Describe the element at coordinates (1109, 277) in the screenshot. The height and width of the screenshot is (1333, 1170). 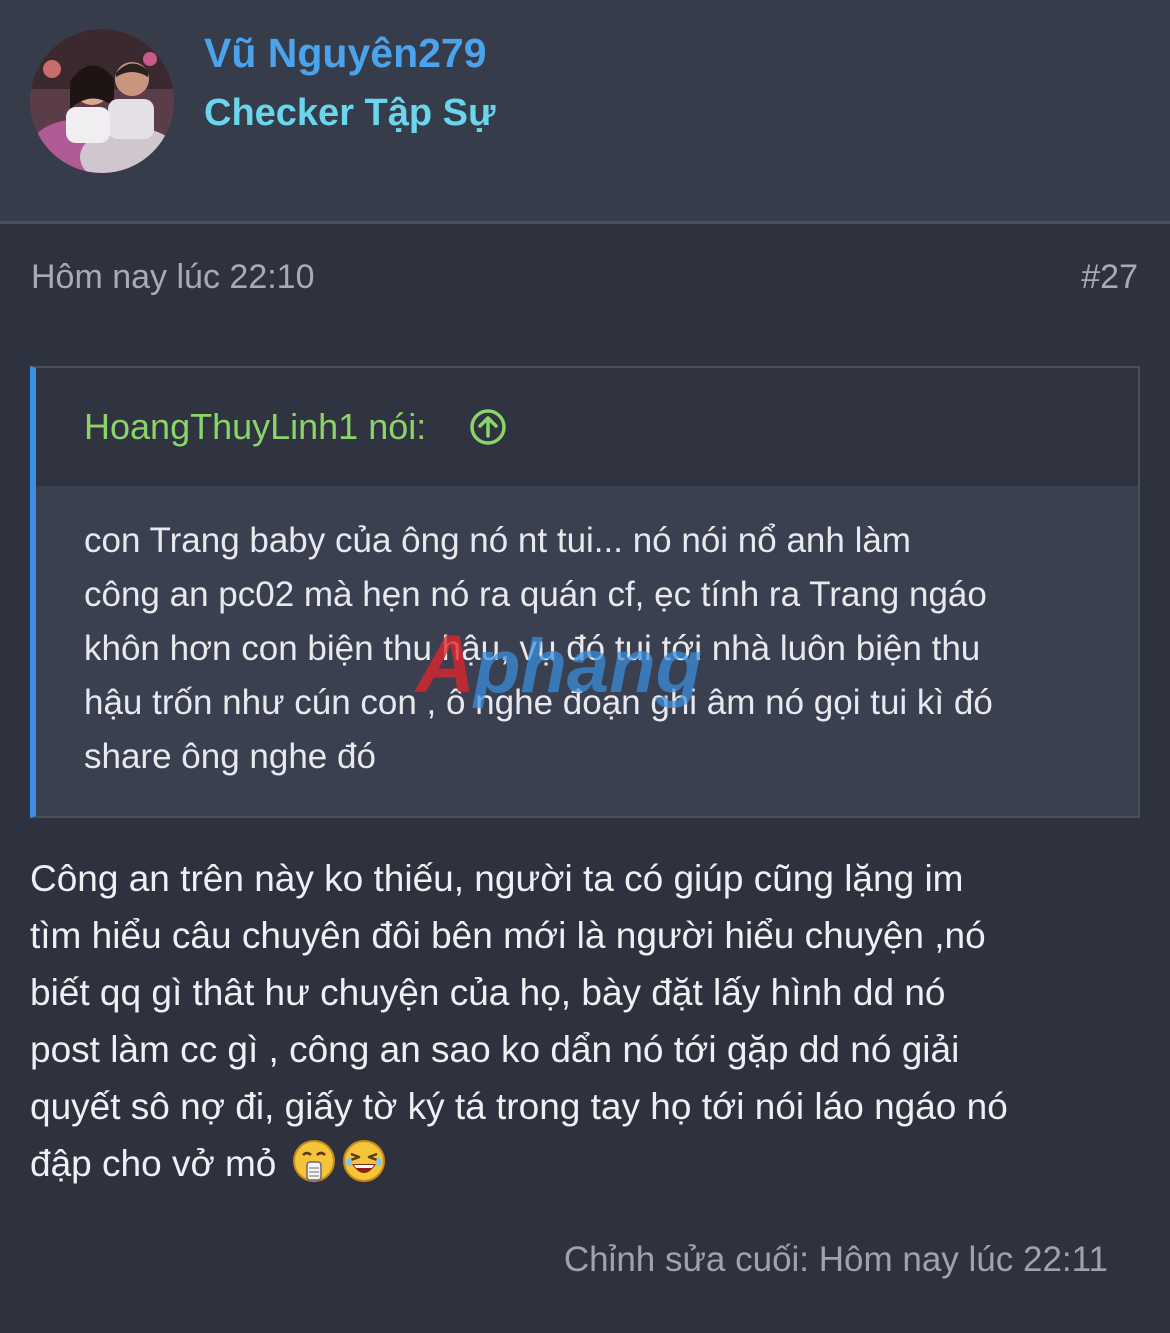
I see `post-number-link: #27` at that location.